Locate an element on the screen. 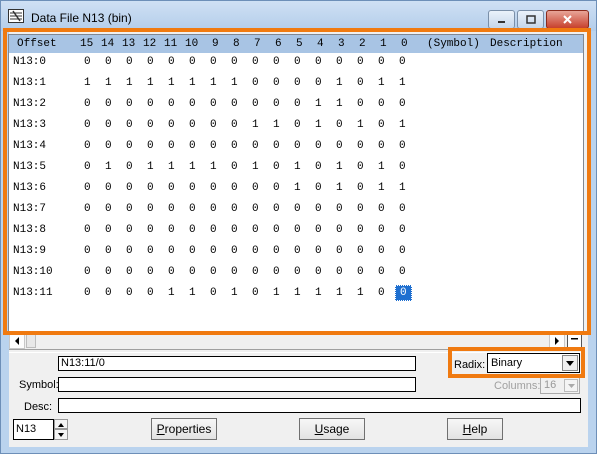 This screenshot has height=454, width=597. radix-select: Binary is located at coordinates (533, 363).